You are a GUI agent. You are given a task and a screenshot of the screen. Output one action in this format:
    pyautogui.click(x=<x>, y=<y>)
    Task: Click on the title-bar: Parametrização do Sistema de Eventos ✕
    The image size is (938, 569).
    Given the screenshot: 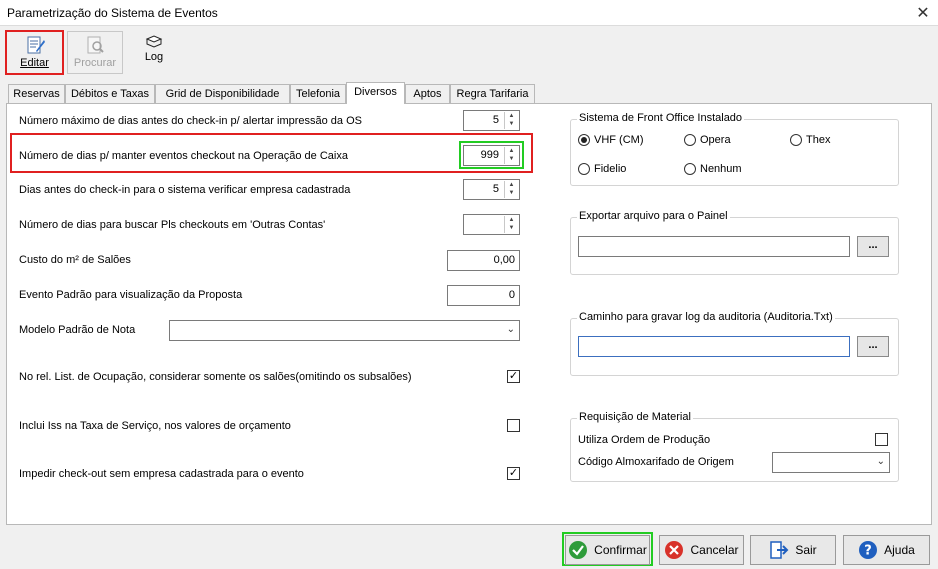 What is the action you would take?
    pyautogui.click(x=469, y=13)
    